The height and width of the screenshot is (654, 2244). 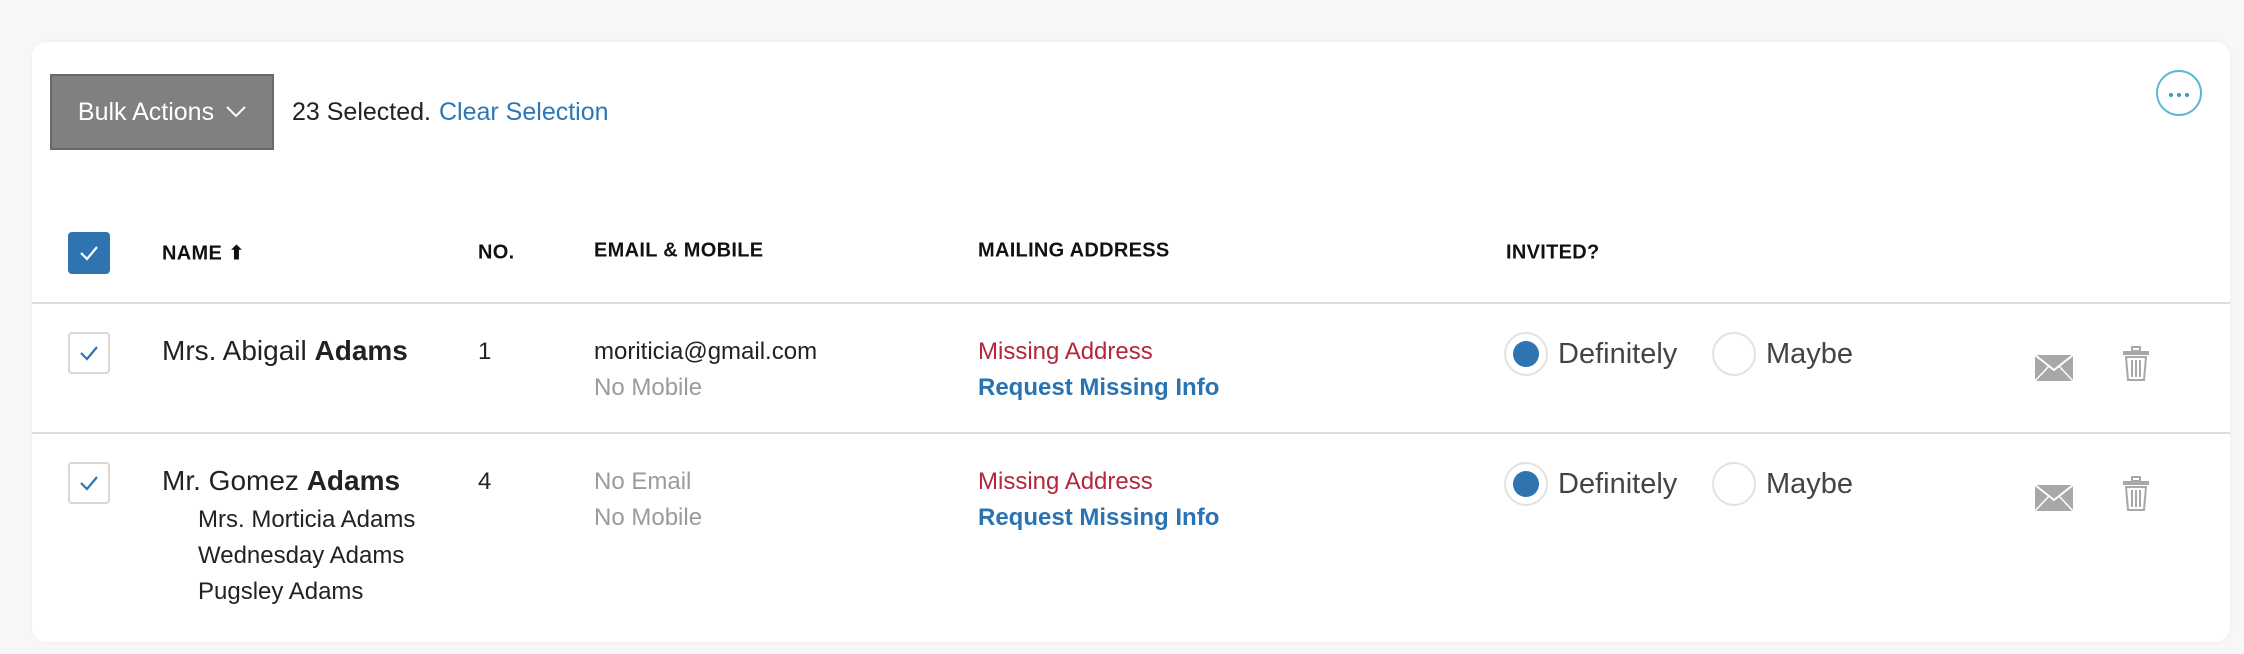 What do you see at coordinates (236, 112) in the screenshot?
I see `chevron-down-icon` at bounding box center [236, 112].